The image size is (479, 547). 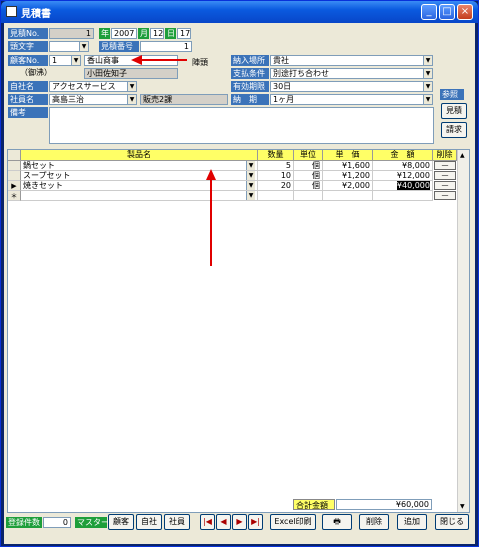 I want to click on company-value: アクセスサービス, so click(x=84, y=86).